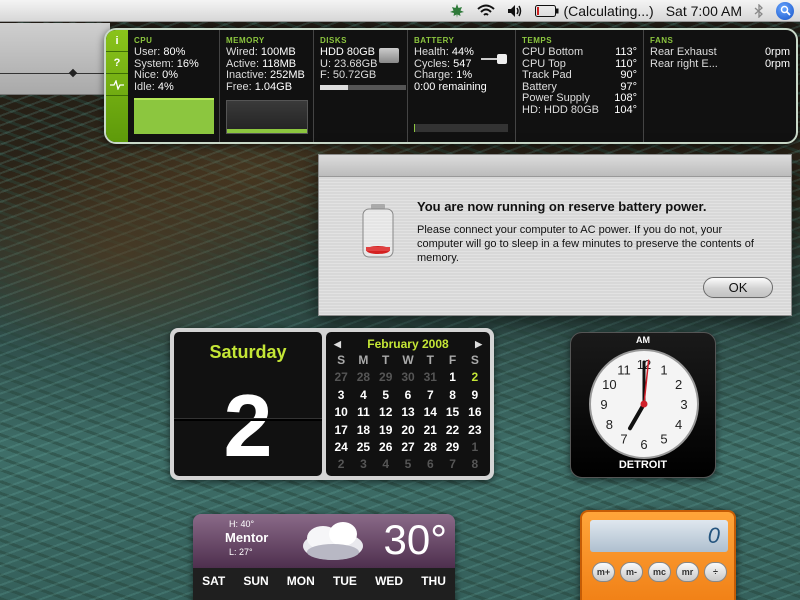  Describe the element at coordinates (738, 287) in the screenshot. I see `ok-button: OK` at that location.